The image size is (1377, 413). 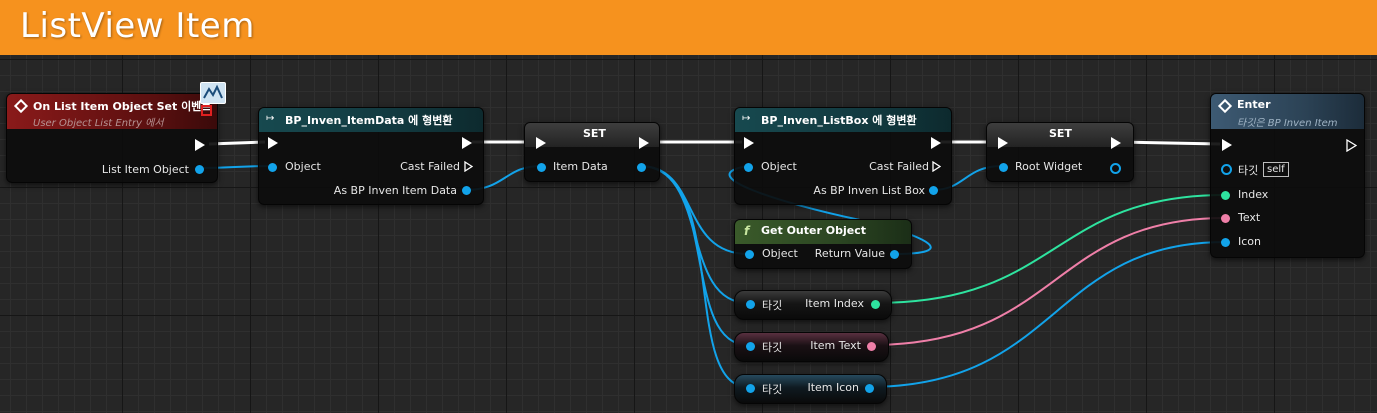 I want to click on icon-pin, so click(x=1225, y=242).